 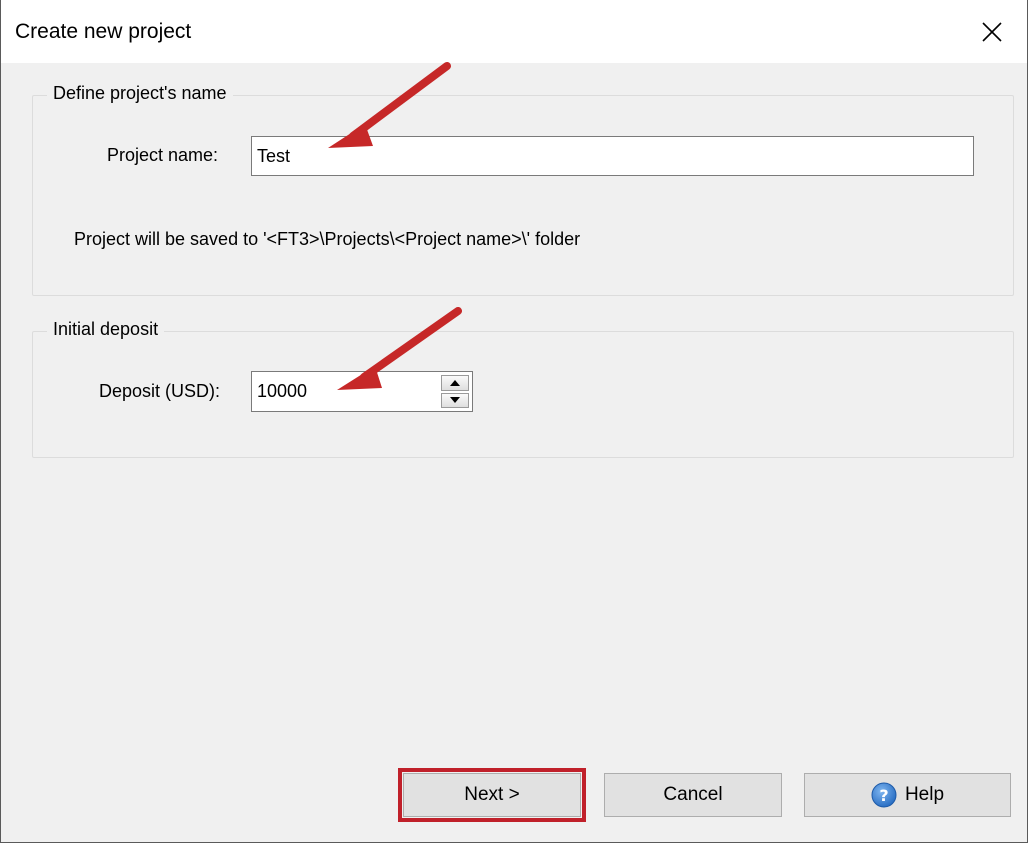 I want to click on help-button: ? Help, so click(x=907, y=795).